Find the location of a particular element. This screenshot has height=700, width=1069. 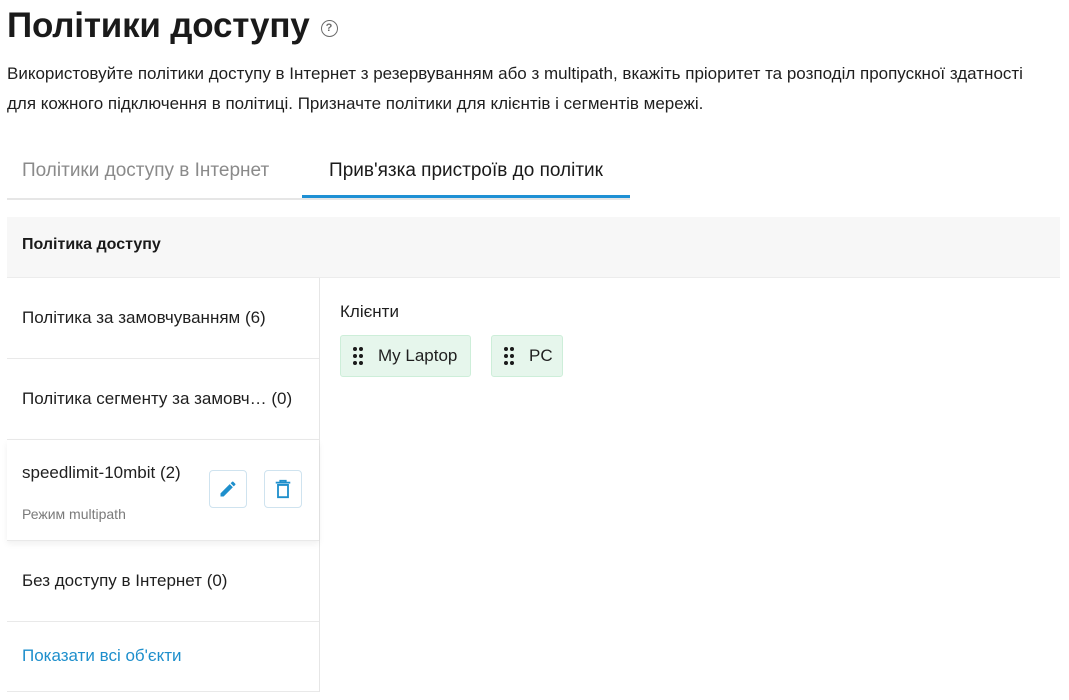

show-all-link: Показати всі об'єкти is located at coordinates (102, 656).